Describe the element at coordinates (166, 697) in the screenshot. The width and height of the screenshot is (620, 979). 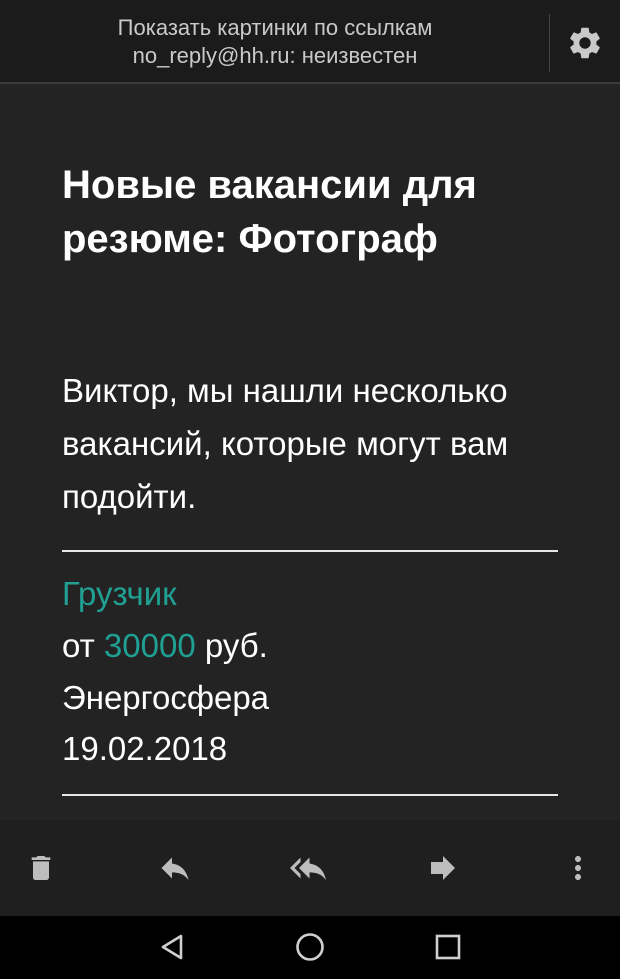
I see `vacancy-company: Энергосфера` at that location.